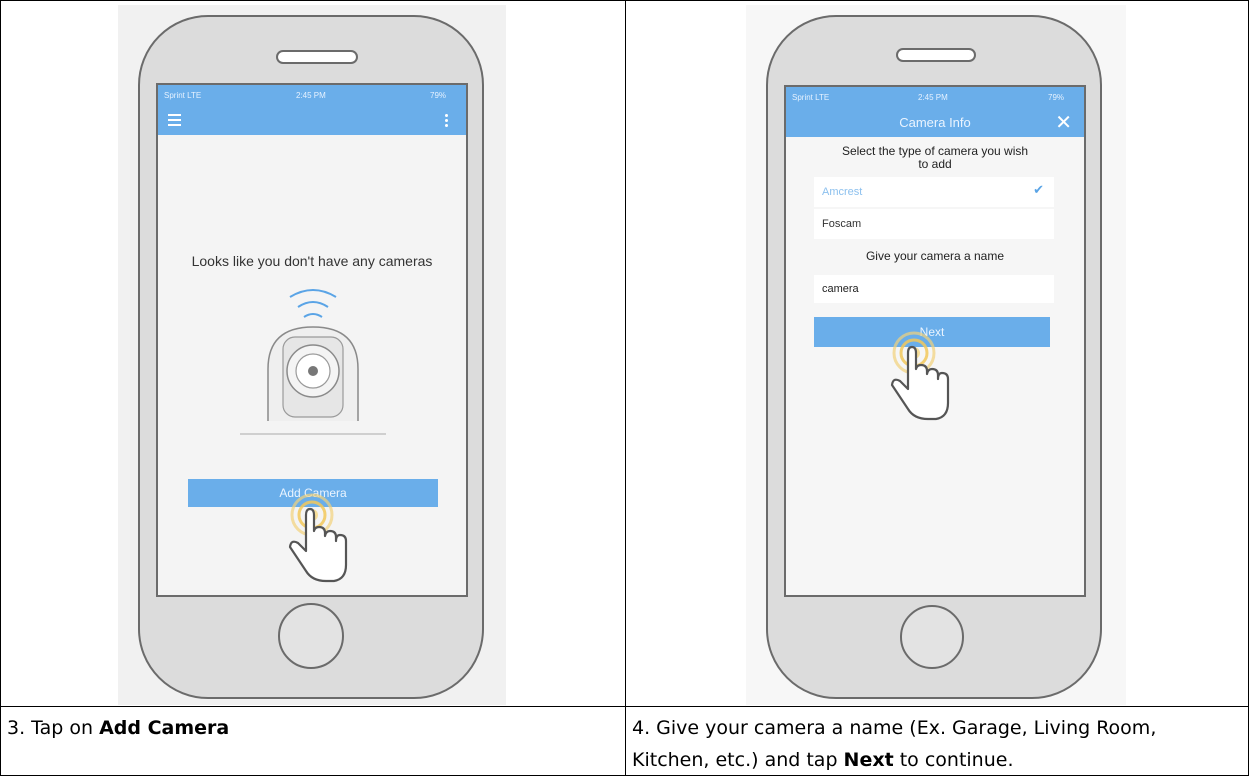 This screenshot has height=776, width=1249. Describe the element at coordinates (842, 224) in the screenshot. I see `option-label: Foscam` at that location.